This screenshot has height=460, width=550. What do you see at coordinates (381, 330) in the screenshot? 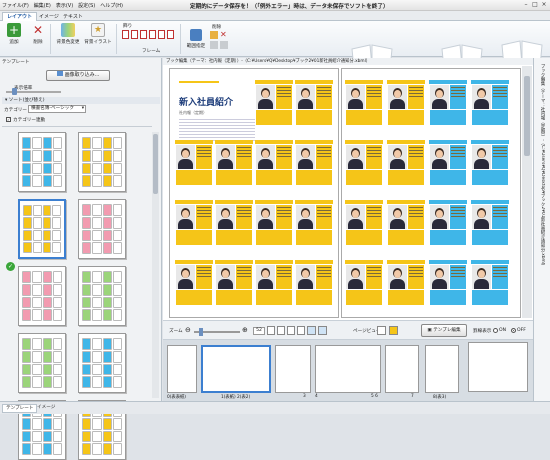
I see `page-view-single-button` at bounding box center [381, 330].